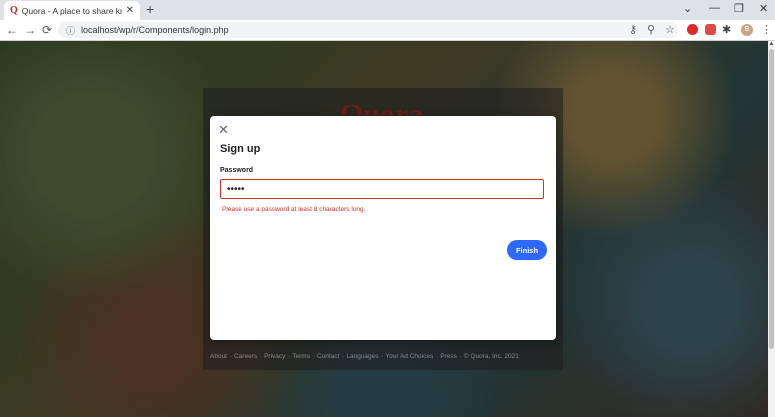  What do you see at coordinates (12, 30) in the screenshot?
I see `back-icon: ←` at bounding box center [12, 30].